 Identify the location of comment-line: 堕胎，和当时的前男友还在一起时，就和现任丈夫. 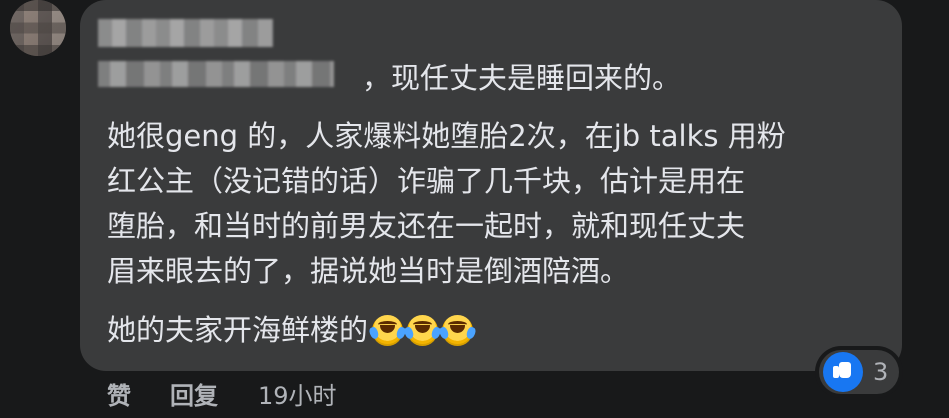
(426, 226).